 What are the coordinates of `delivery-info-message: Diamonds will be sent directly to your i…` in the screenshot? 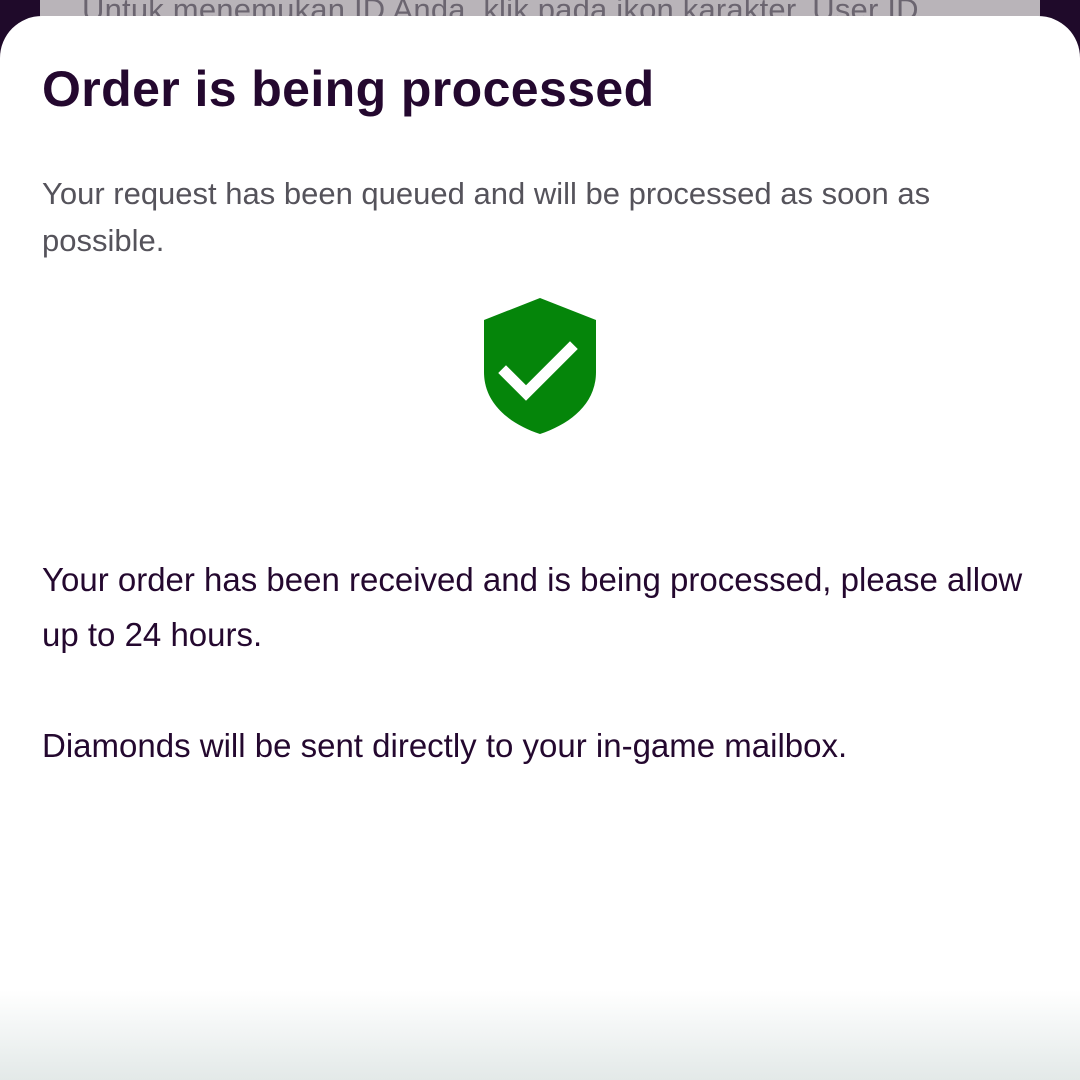 It's located at (445, 745).